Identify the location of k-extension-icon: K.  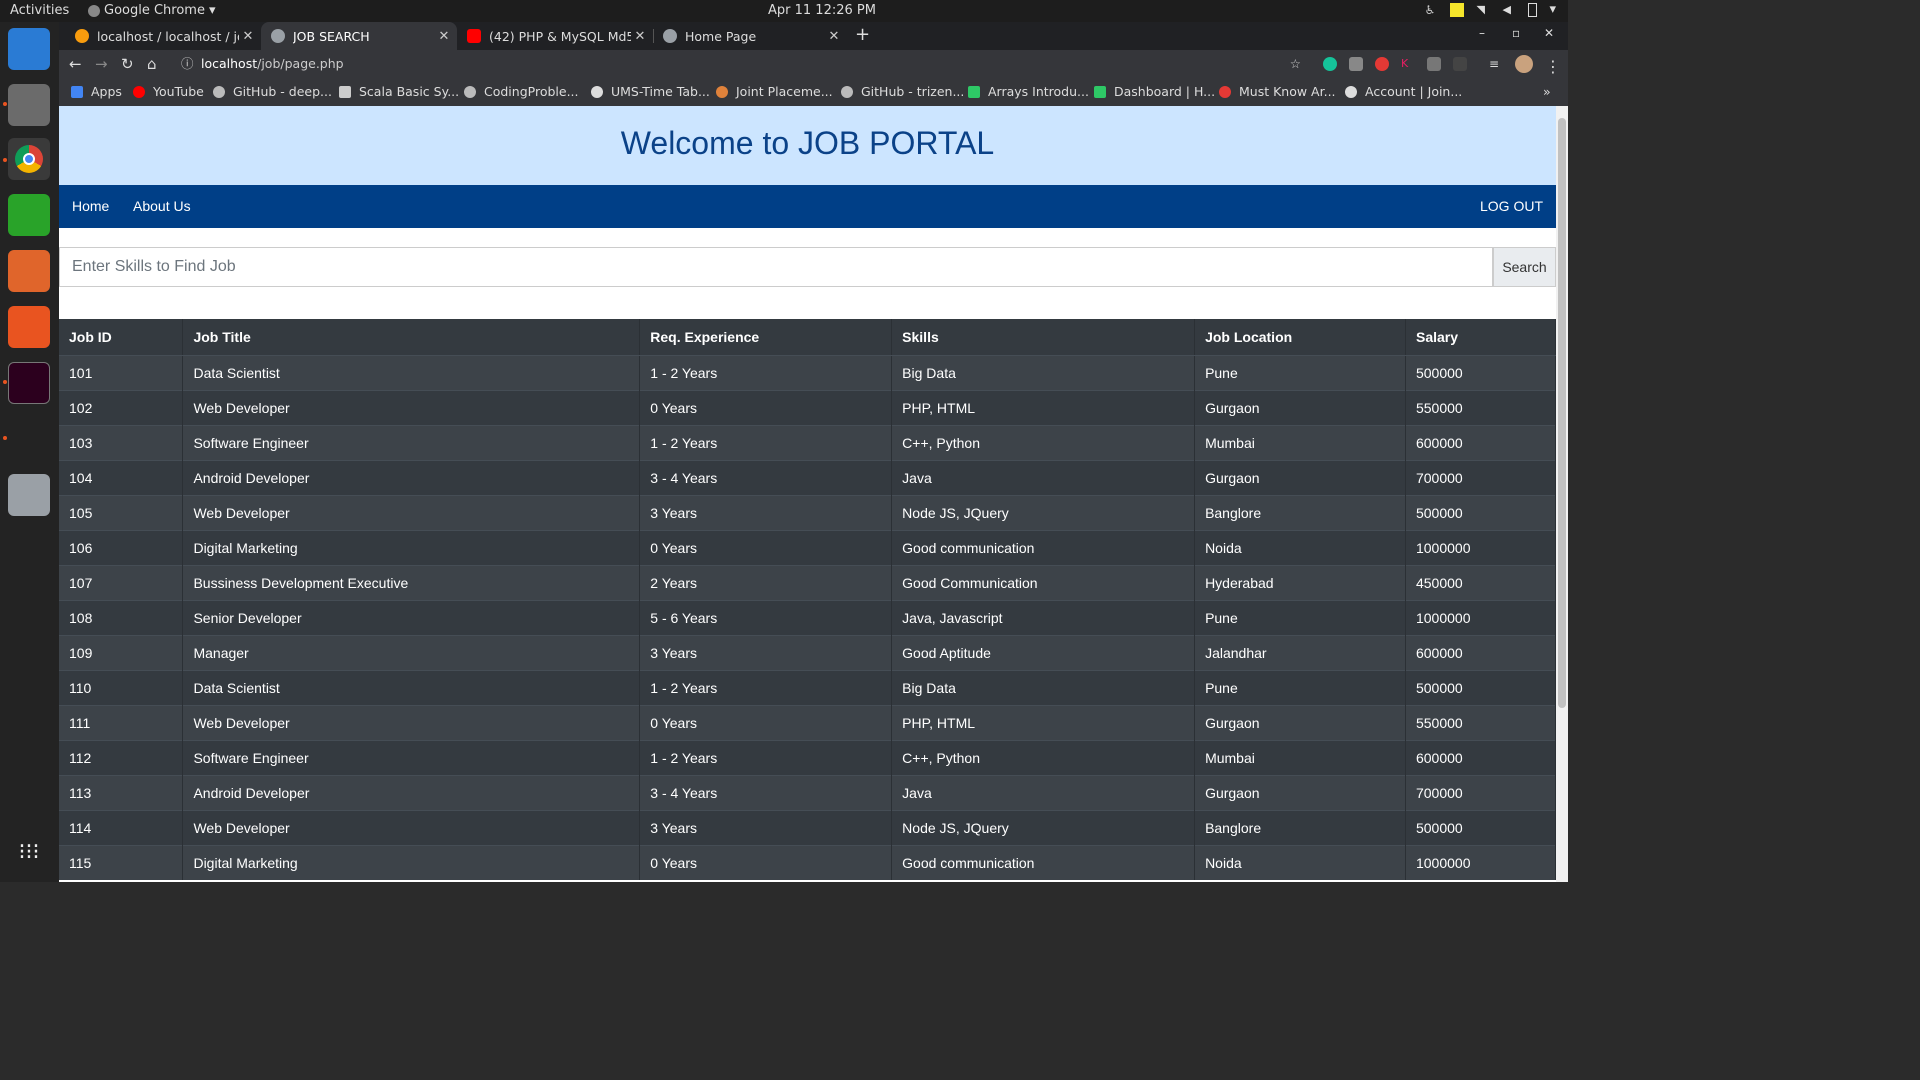
(1408, 64).